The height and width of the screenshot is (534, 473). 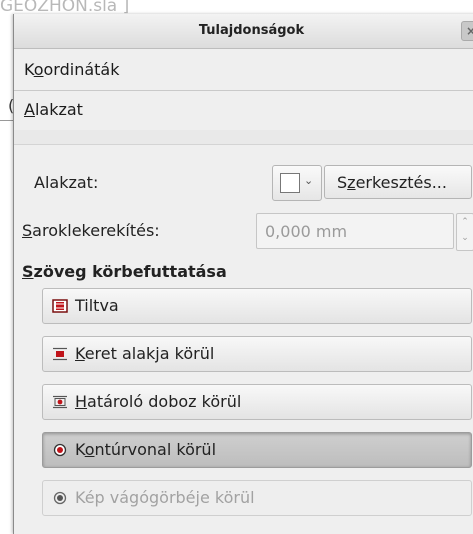 What do you see at coordinates (251, 30) in the screenshot?
I see `dialog-title: Tulajdonságok` at bounding box center [251, 30].